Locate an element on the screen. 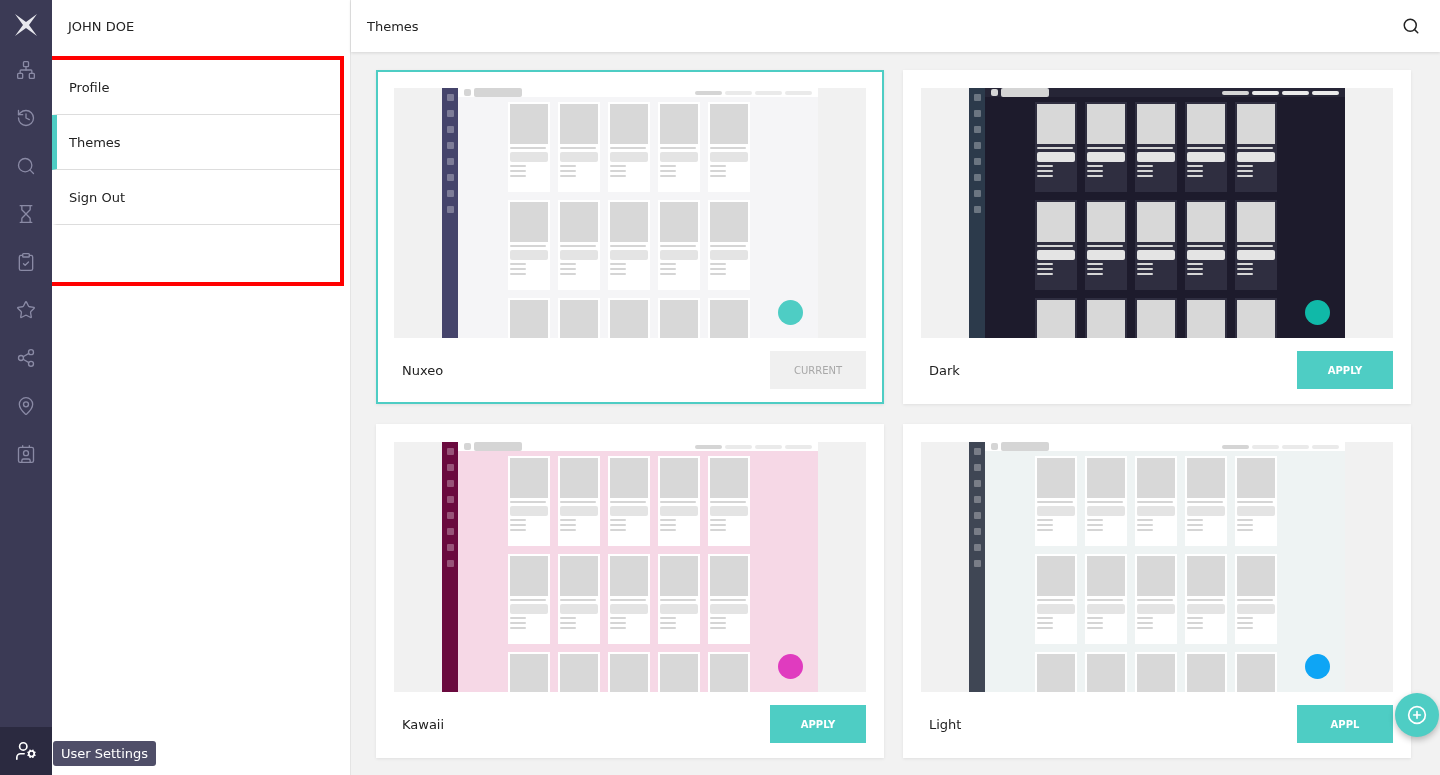 The height and width of the screenshot is (775, 1440). theme-name: Kawaii is located at coordinates (423, 724).